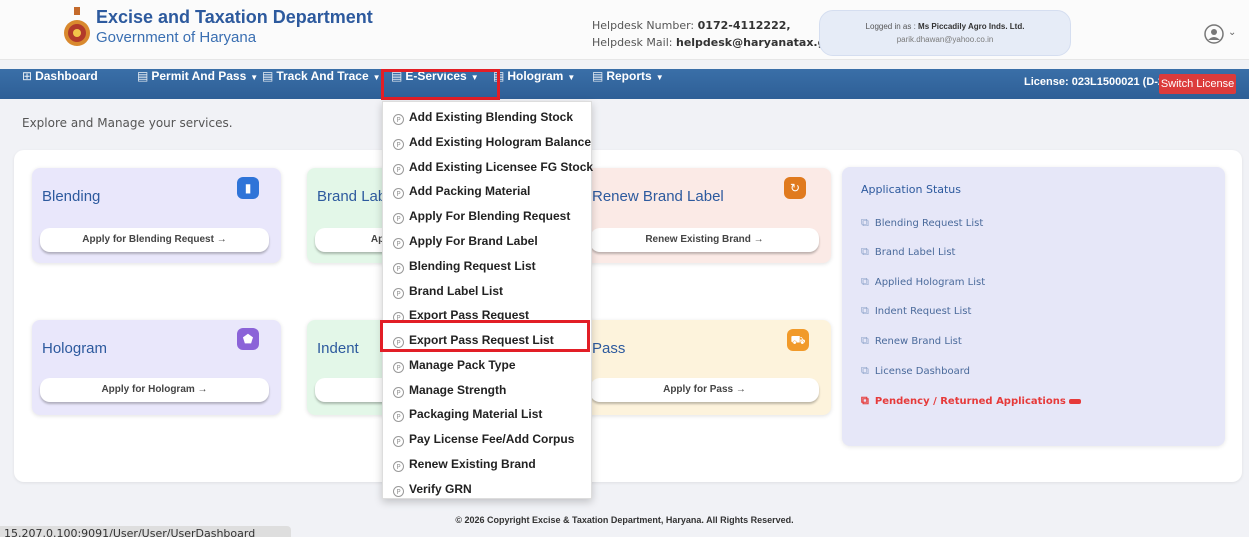  What do you see at coordinates (629, 76) in the screenshot?
I see `nav-reports-label: Reports` at bounding box center [629, 76].